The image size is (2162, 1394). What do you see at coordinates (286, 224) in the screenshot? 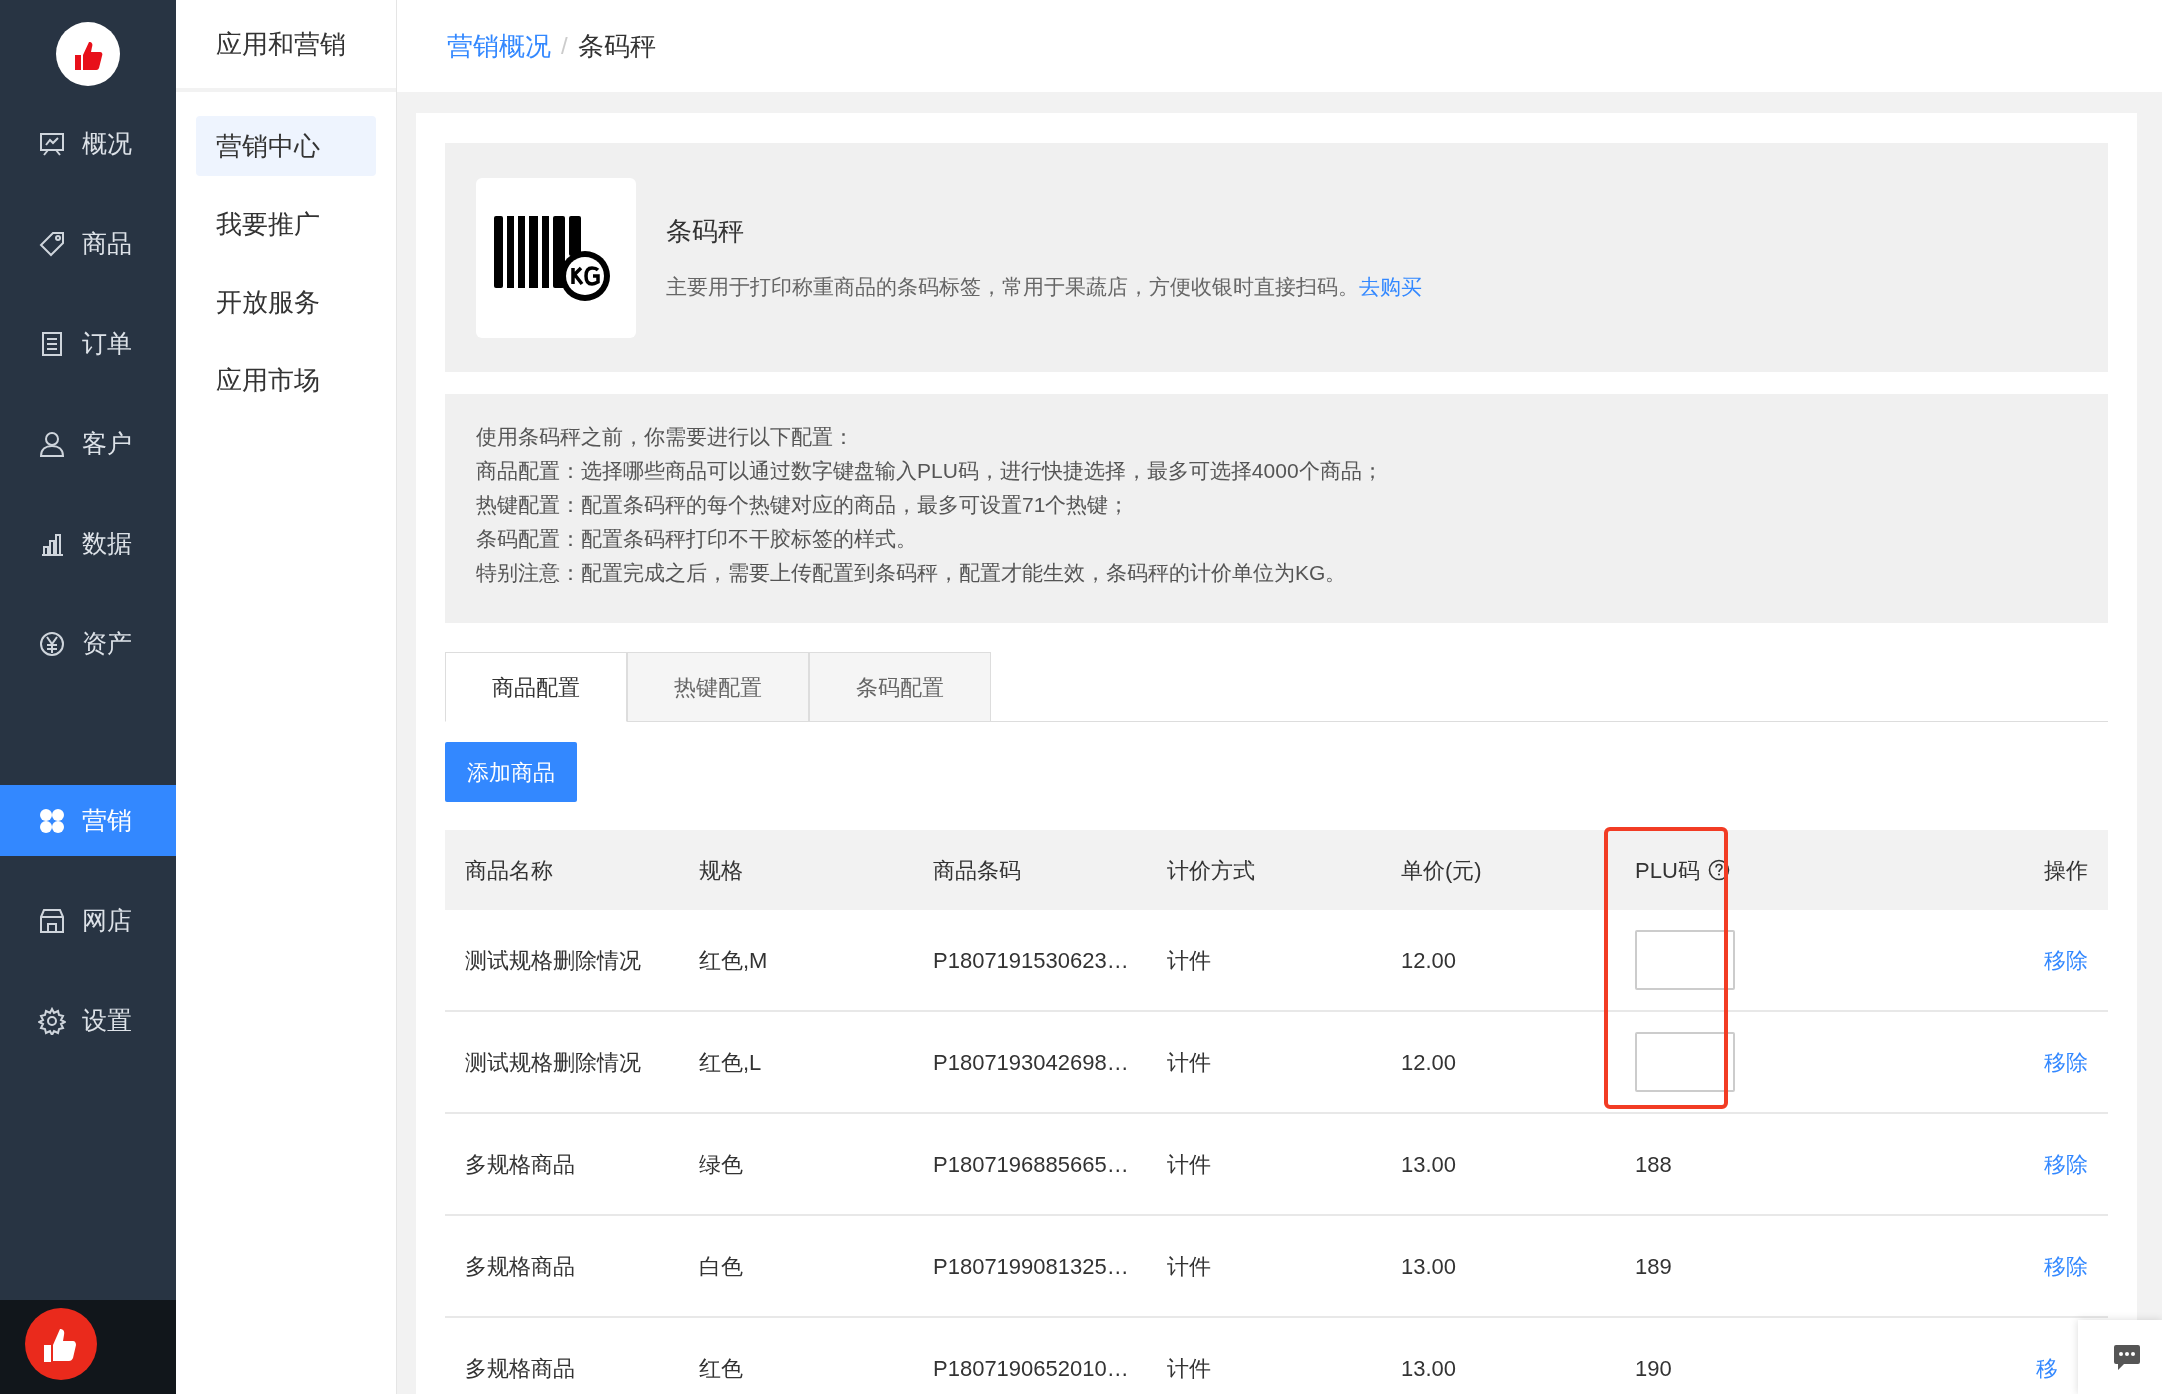
I see `submenu-item: 我要推广` at bounding box center [286, 224].